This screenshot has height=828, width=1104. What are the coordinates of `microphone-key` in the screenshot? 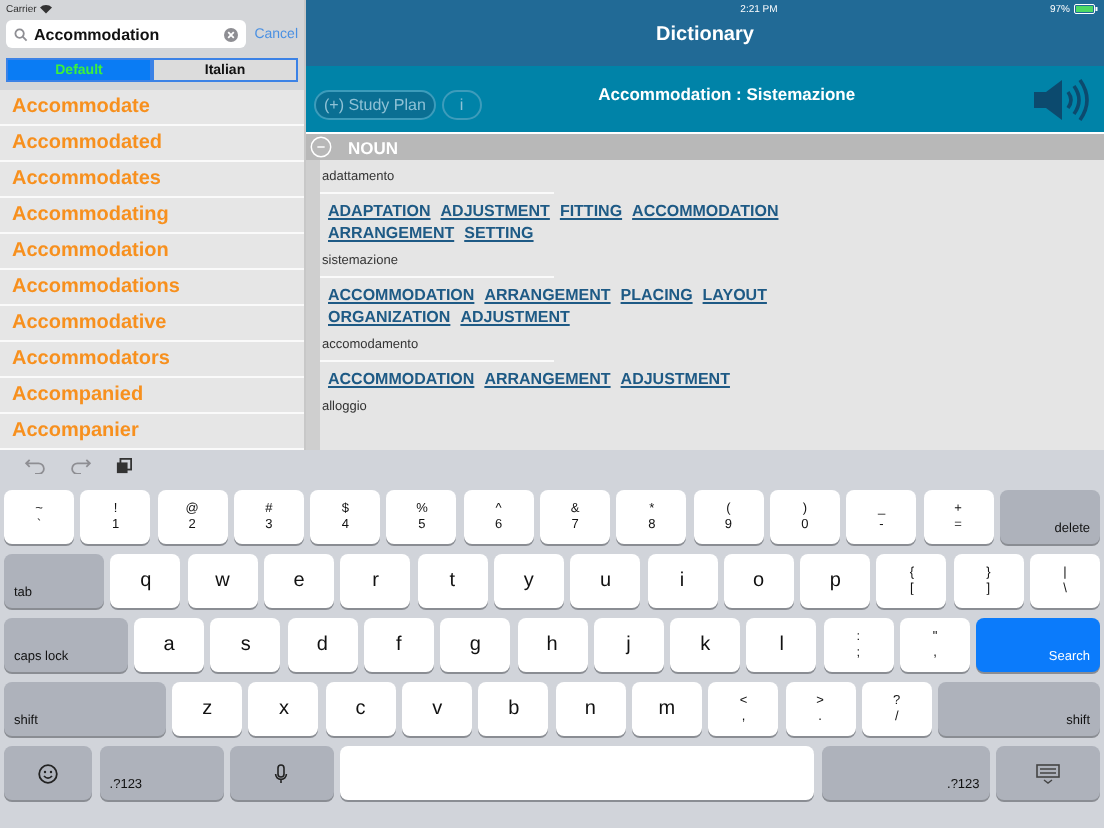 It's located at (281, 773).